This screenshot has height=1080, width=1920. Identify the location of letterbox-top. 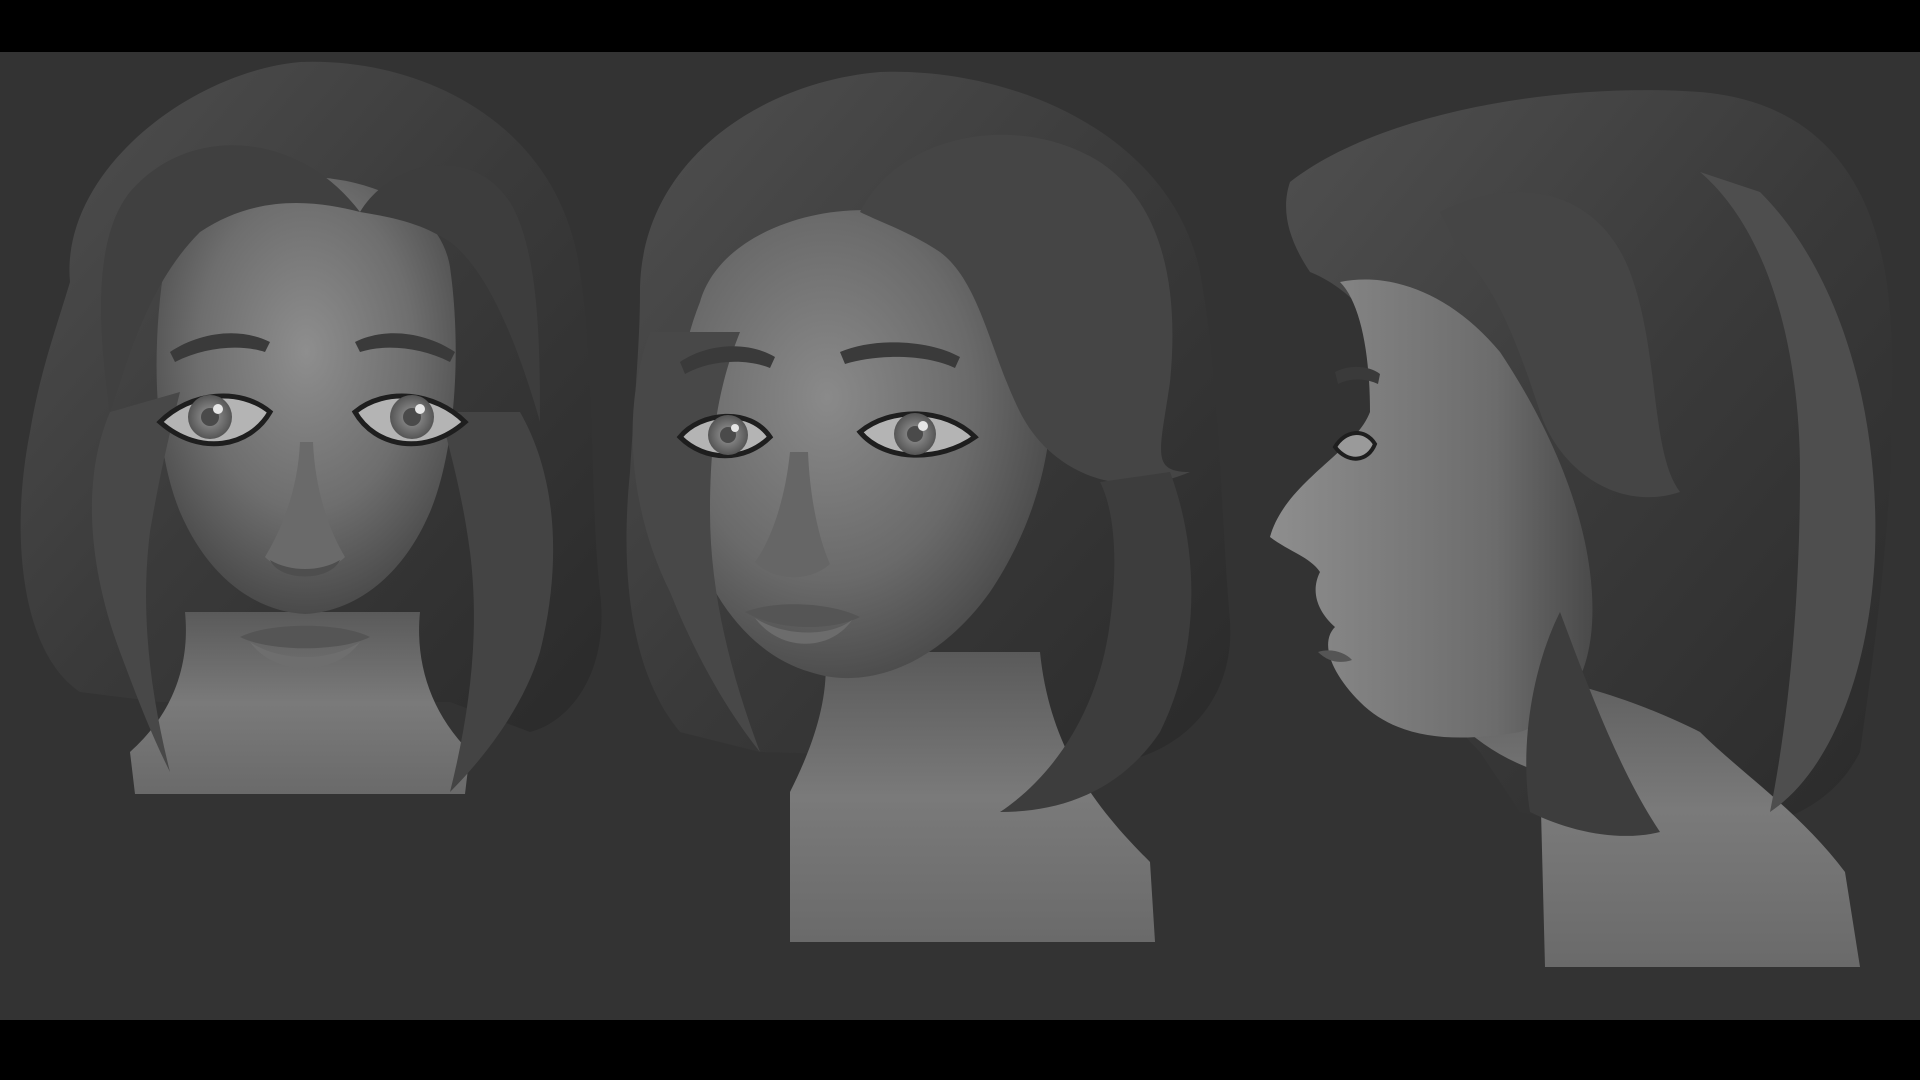
(960, 26).